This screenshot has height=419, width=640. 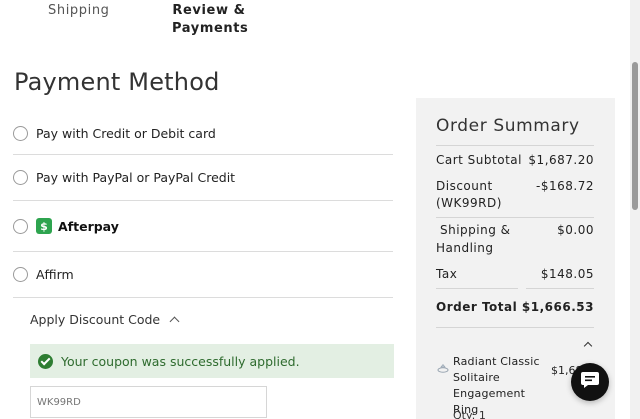 I want to click on summary-label: Tax, so click(x=447, y=274).